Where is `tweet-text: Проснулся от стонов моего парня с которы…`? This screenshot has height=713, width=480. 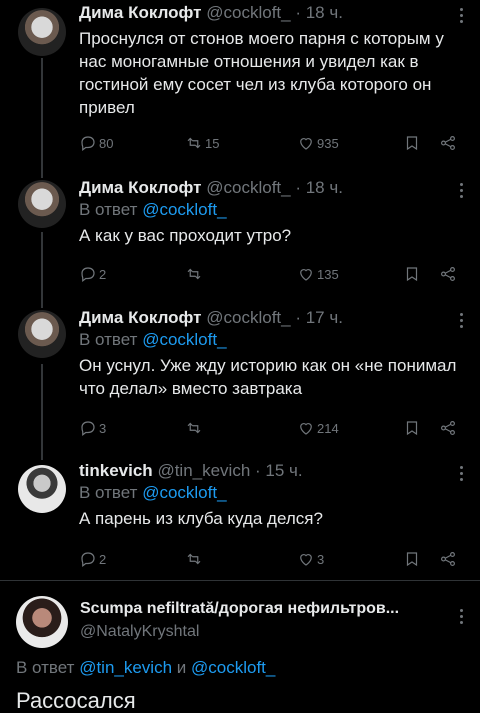 tweet-text: Проснулся от стонов моего парня с которы… is located at coordinates (261, 73).